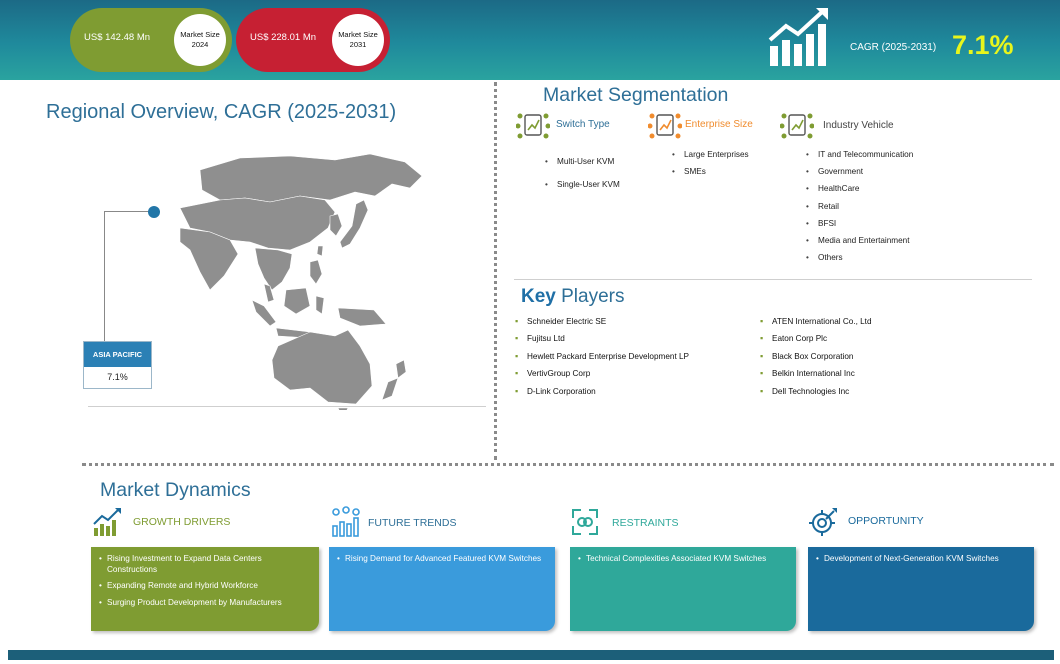  Describe the element at coordinates (200, 34) in the screenshot. I see `market-size-2024-label: Market Size` at that location.